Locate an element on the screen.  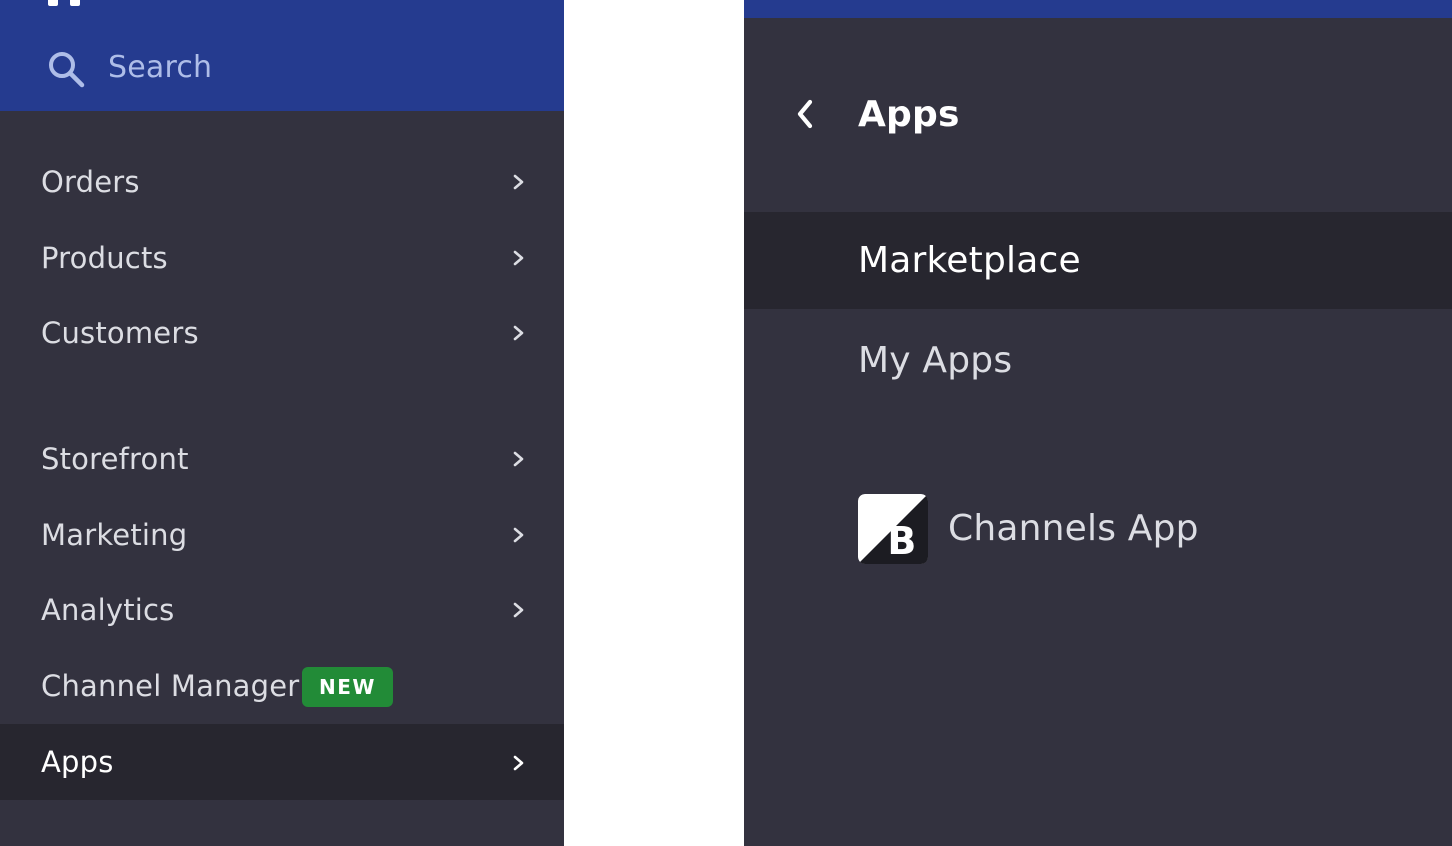
nav-item-label: Storefront is located at coordinates (115, 459).